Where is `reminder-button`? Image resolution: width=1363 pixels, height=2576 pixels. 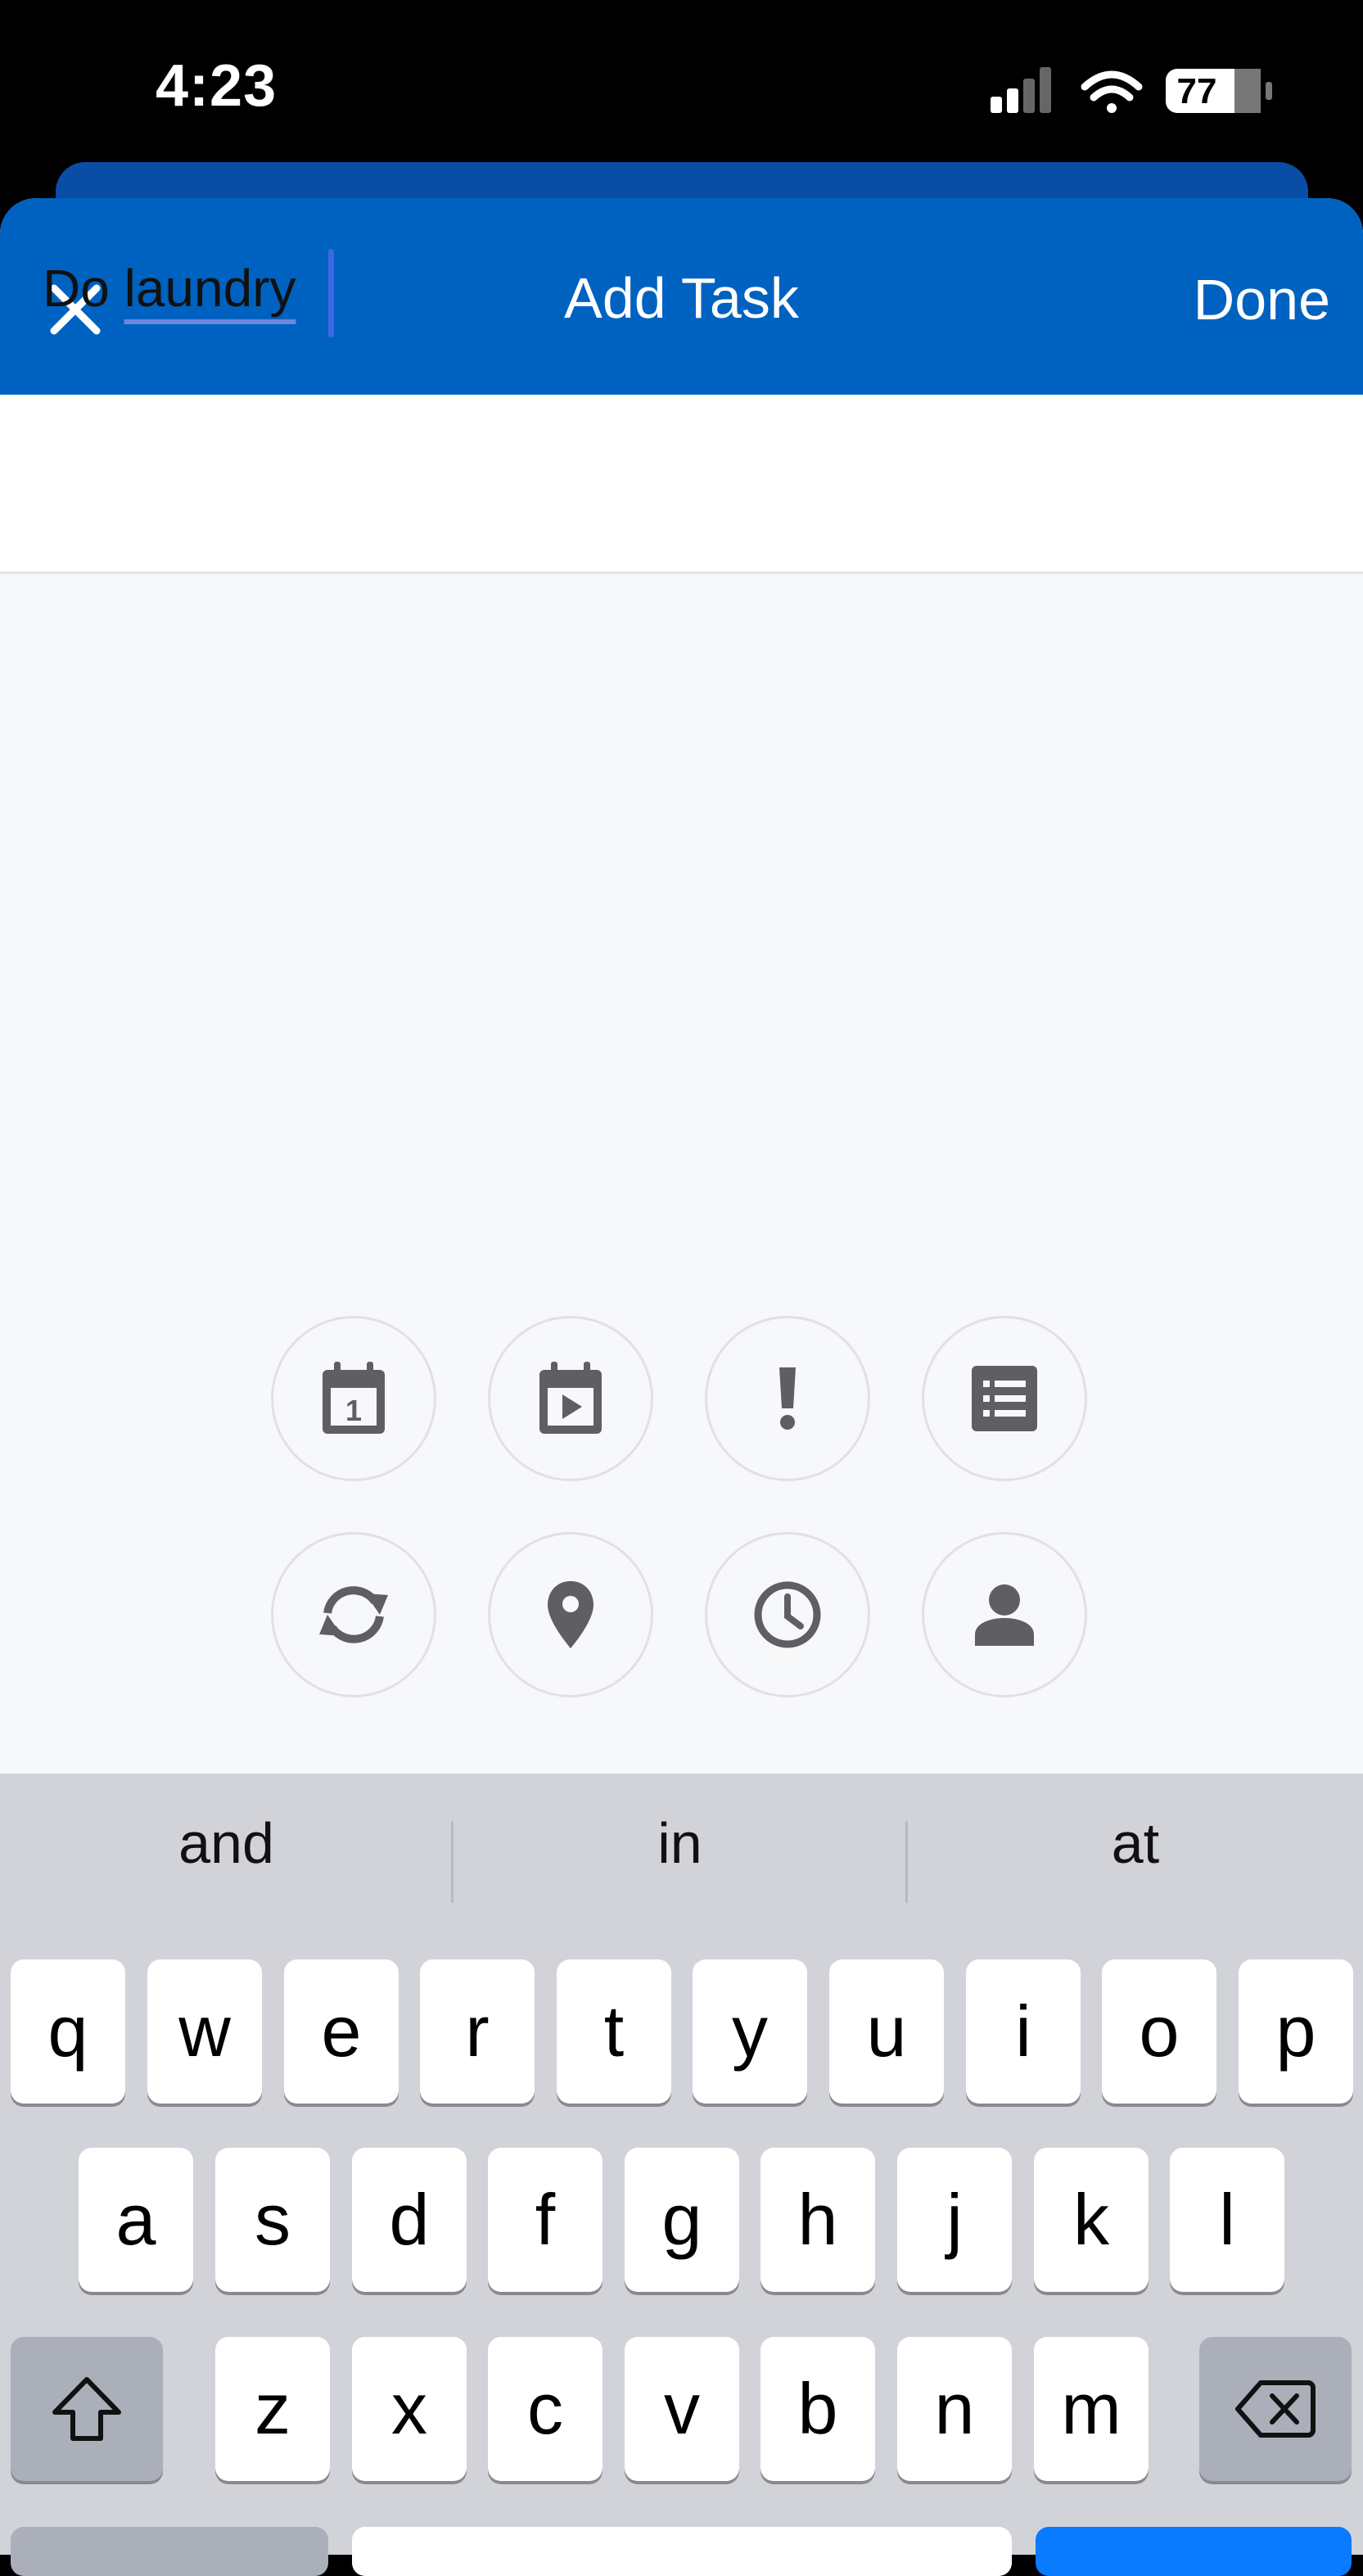
reminder-button is located at coordinates (787, 1614).